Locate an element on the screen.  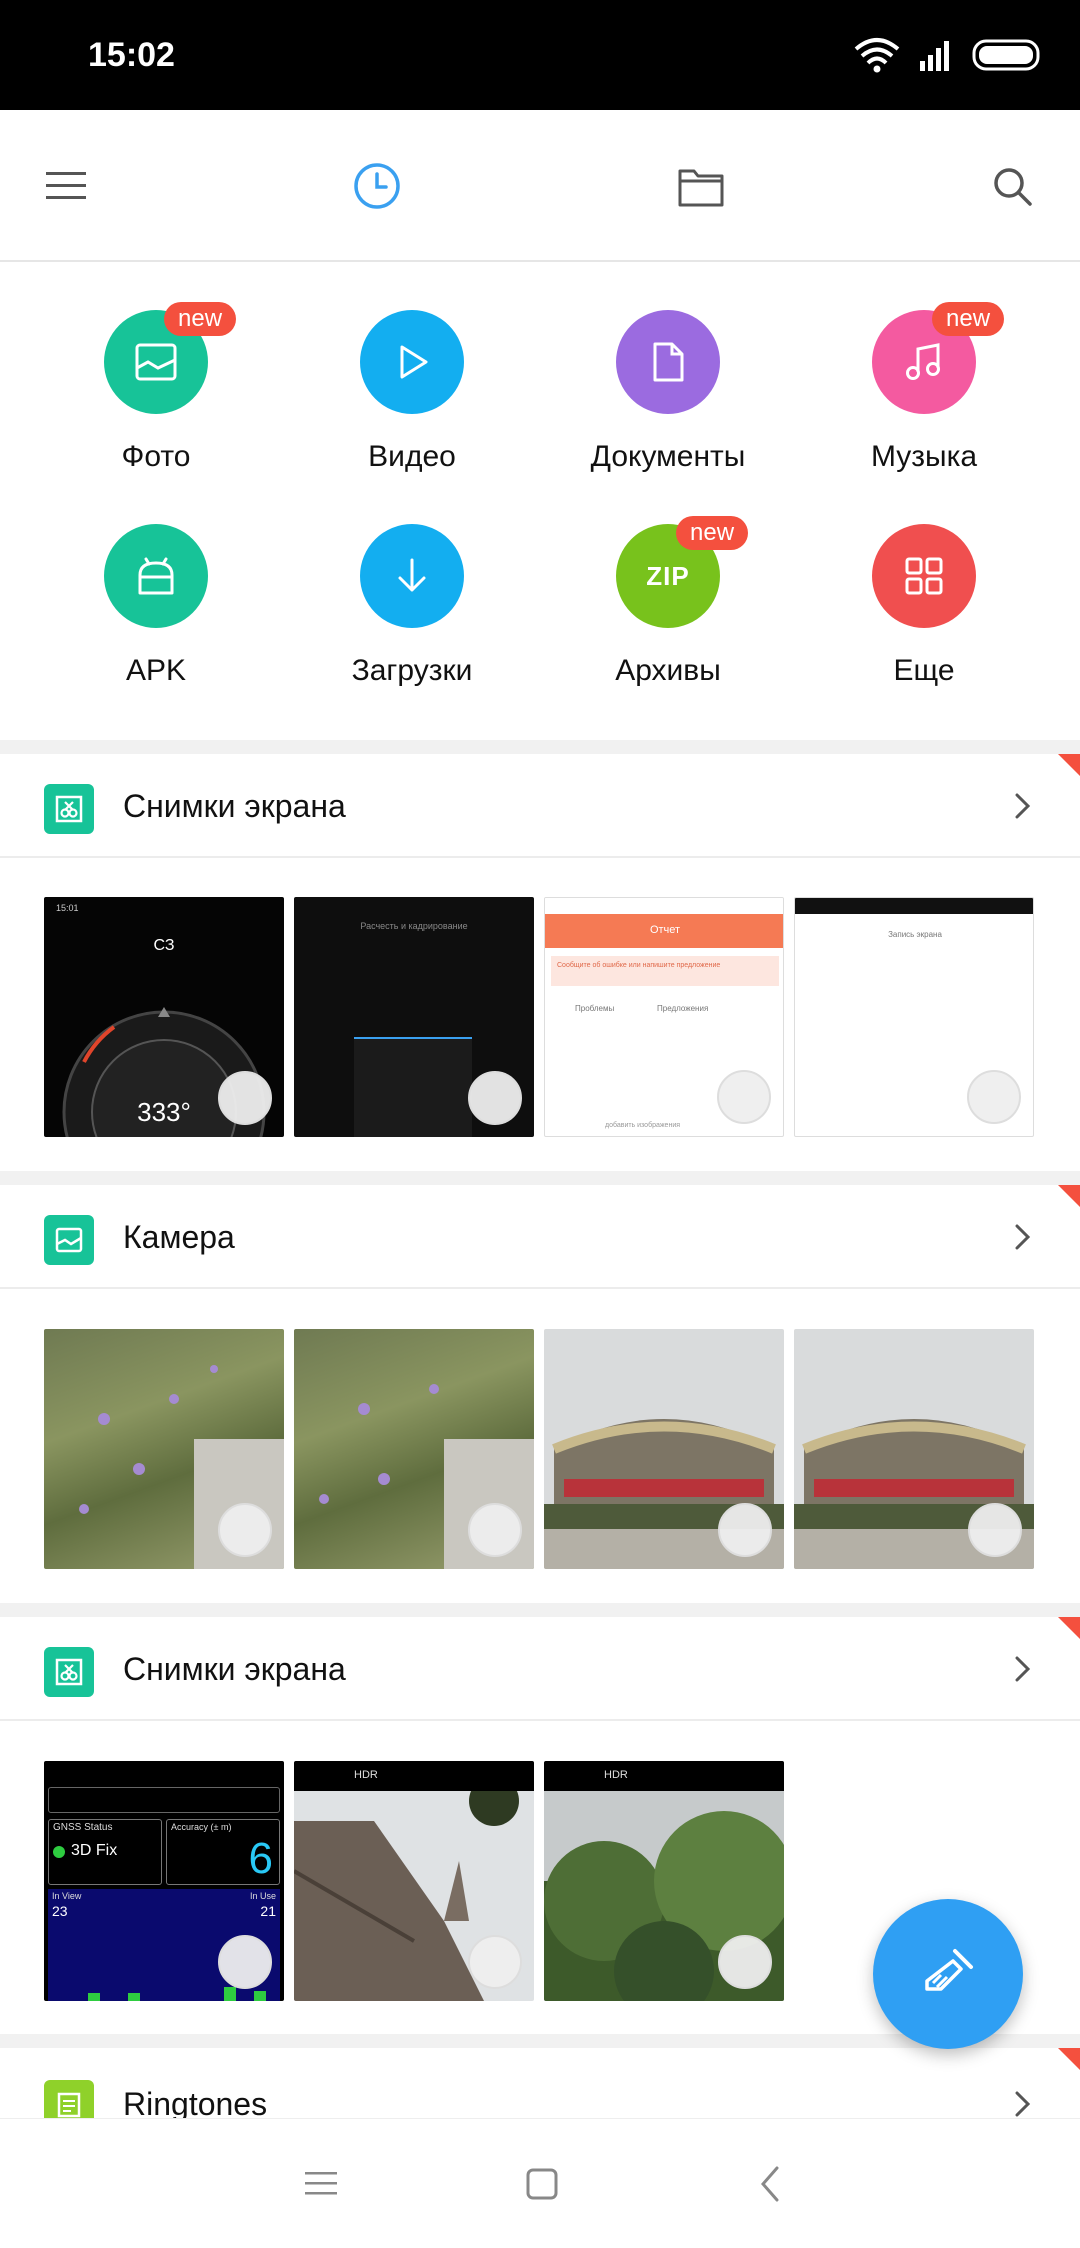
clean-button is located at coordinates (948, 1974).